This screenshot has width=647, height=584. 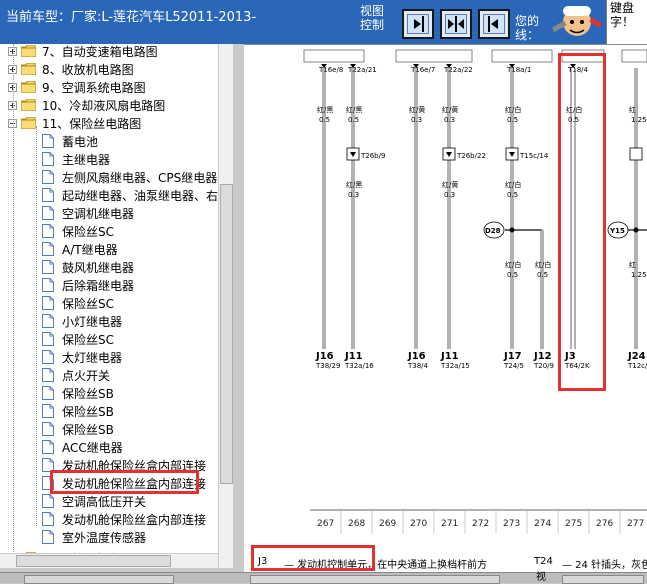 I want to click on tree-item: 起动继电器、油泵继电器、右侧, so click(x=136, y=195).